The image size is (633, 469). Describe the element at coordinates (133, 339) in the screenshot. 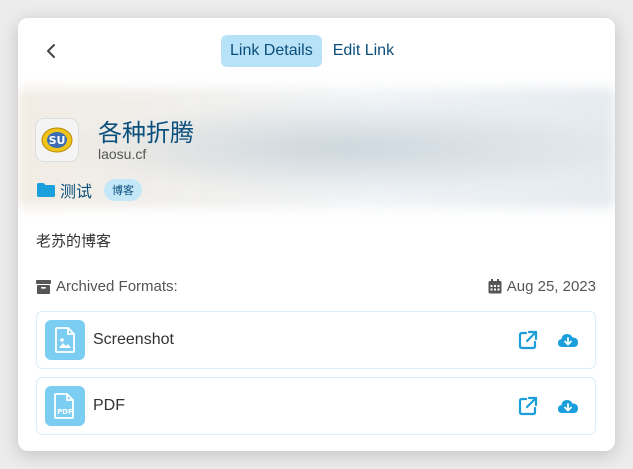

I see `format-name: Screenshot` at that location.